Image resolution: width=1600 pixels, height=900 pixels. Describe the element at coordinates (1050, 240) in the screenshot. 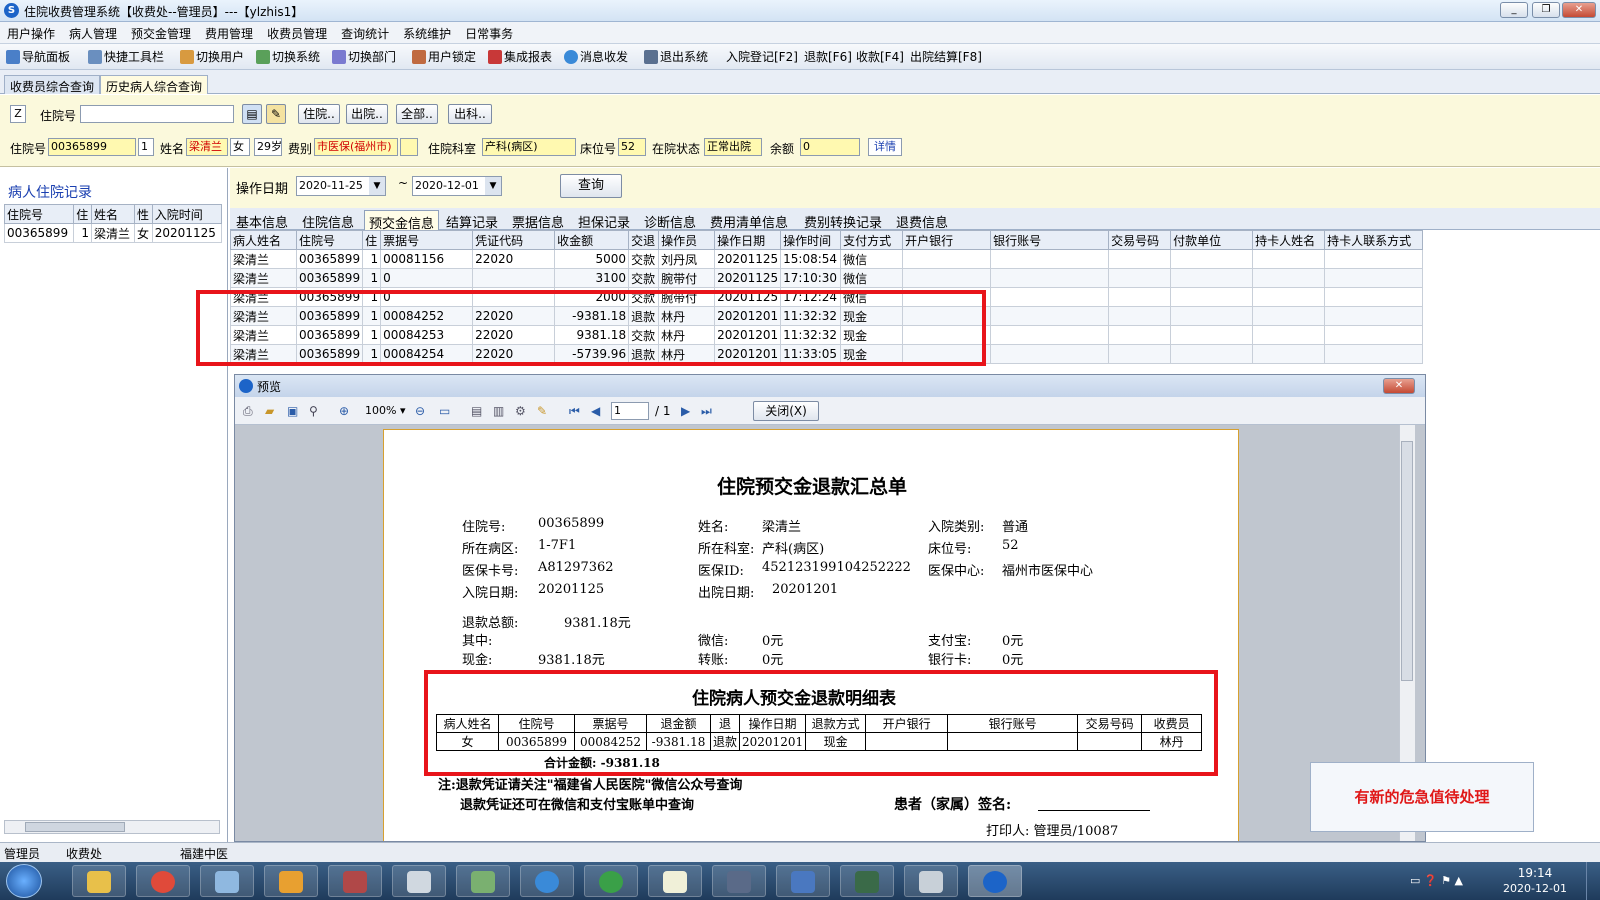

I see `col-header: 银行账号` at that location.